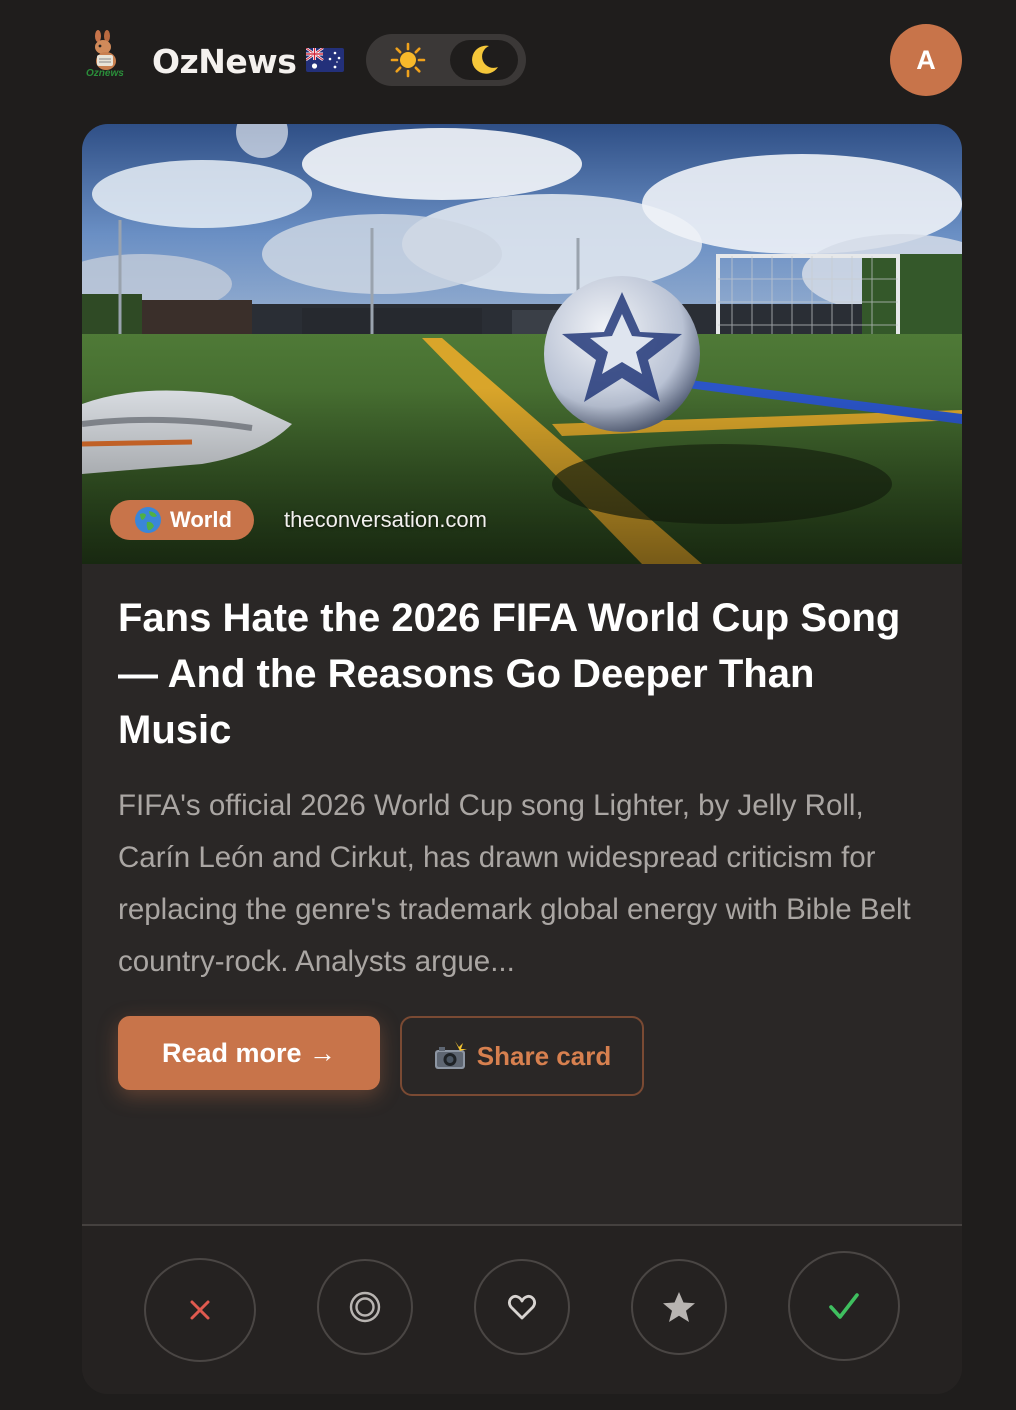  I want to click on read-later-button, so click(365, 1307).